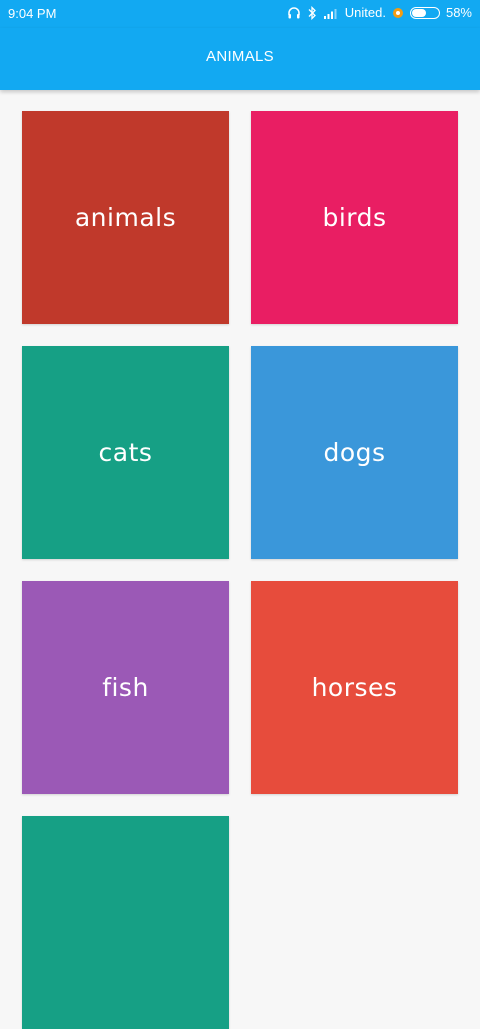 The width and height of the screenshot is (480, 1029). What do you see at coordinates (418, 12) in the screenshot?
I see `battery-level` at bounding box center [418, 12].